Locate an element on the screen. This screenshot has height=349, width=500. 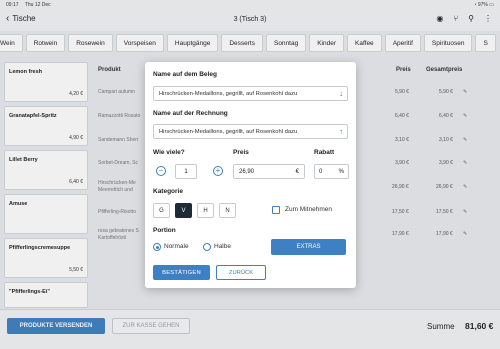
discount-value: 0 is located at coordinates (321, 171).